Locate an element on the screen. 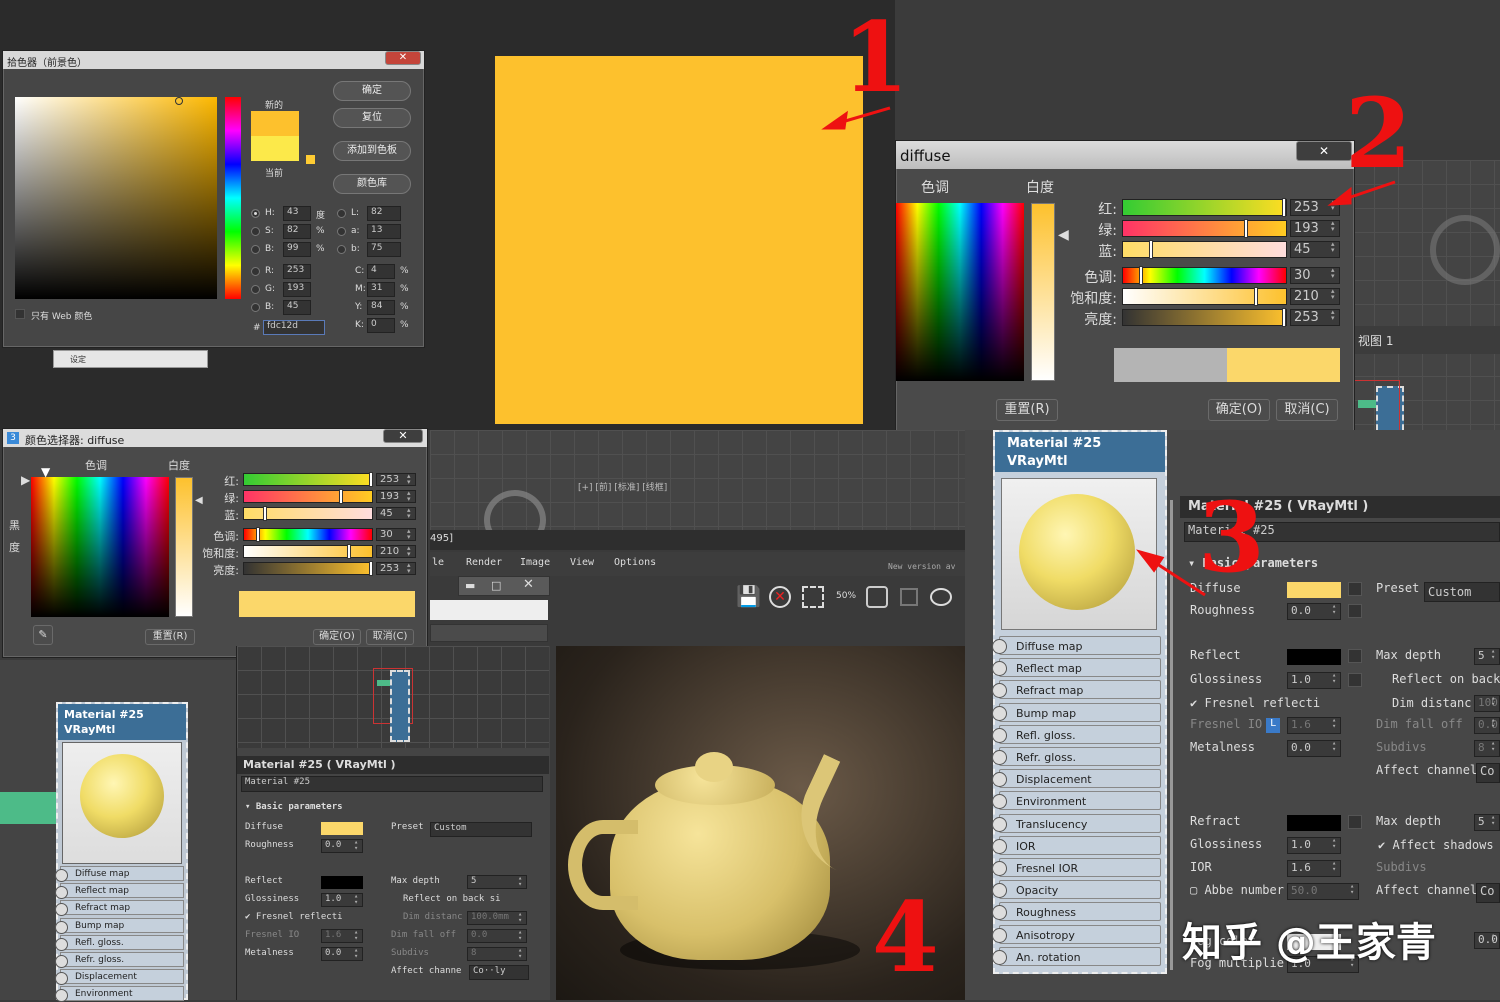 The image size is (1500, 1002). slot-translucency: Translucency is located at coordinates (1076, 823).